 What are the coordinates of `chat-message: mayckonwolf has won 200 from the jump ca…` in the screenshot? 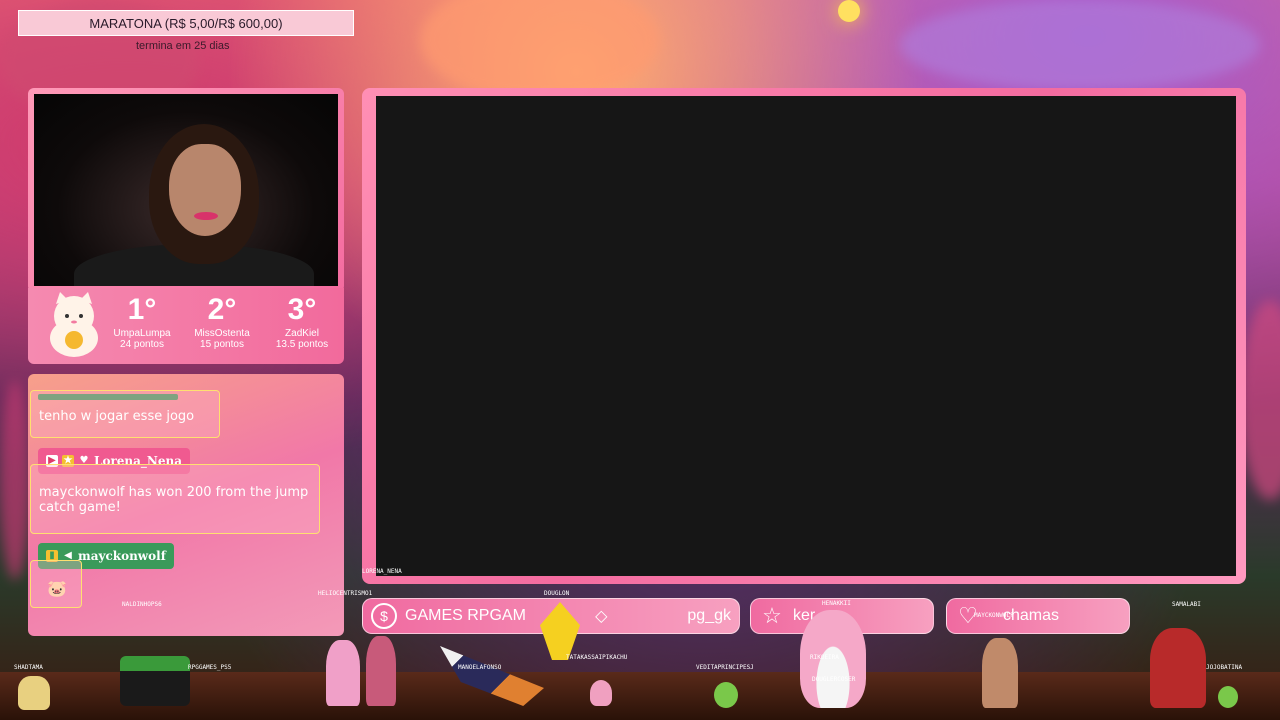 It's located at (175, 499).